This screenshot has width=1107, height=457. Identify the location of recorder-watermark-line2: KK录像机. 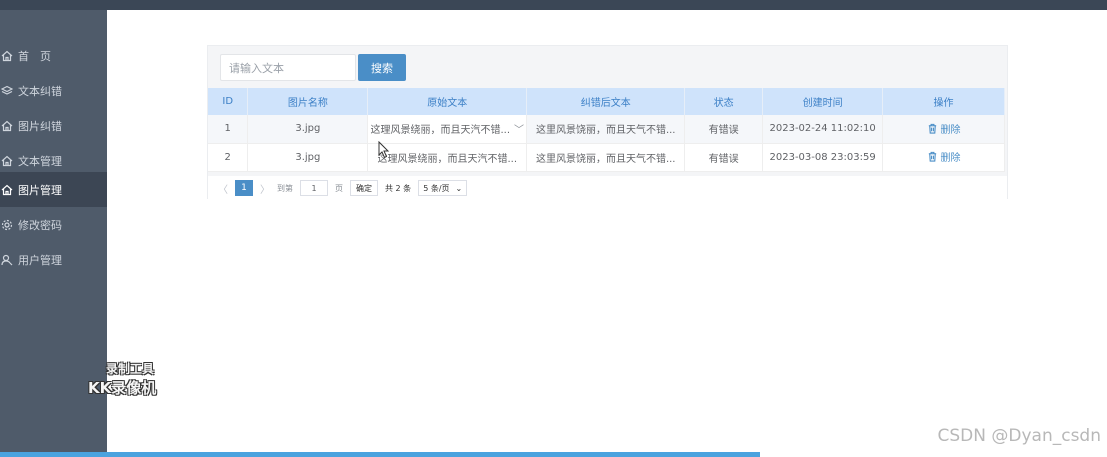
(122, 388).